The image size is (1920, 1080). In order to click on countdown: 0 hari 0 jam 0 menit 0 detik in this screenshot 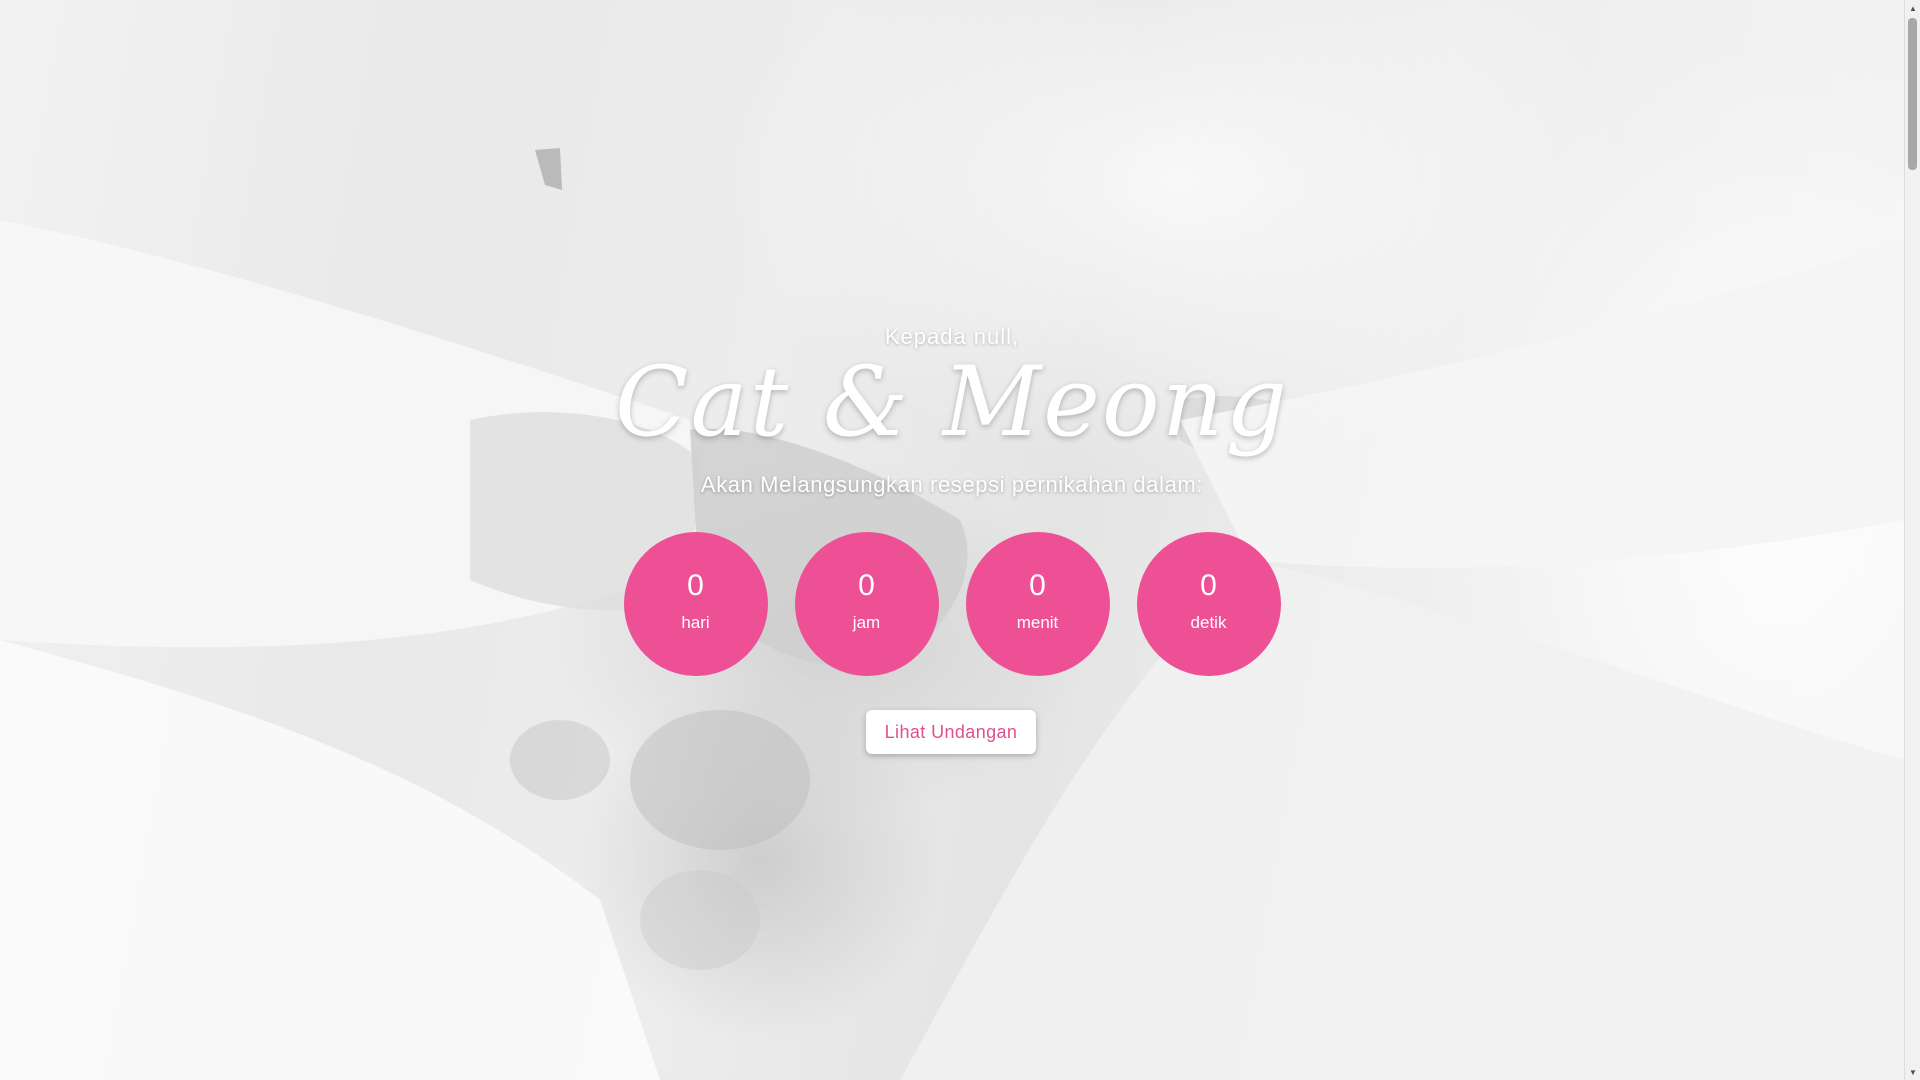, I will do `click(952, 604)`.